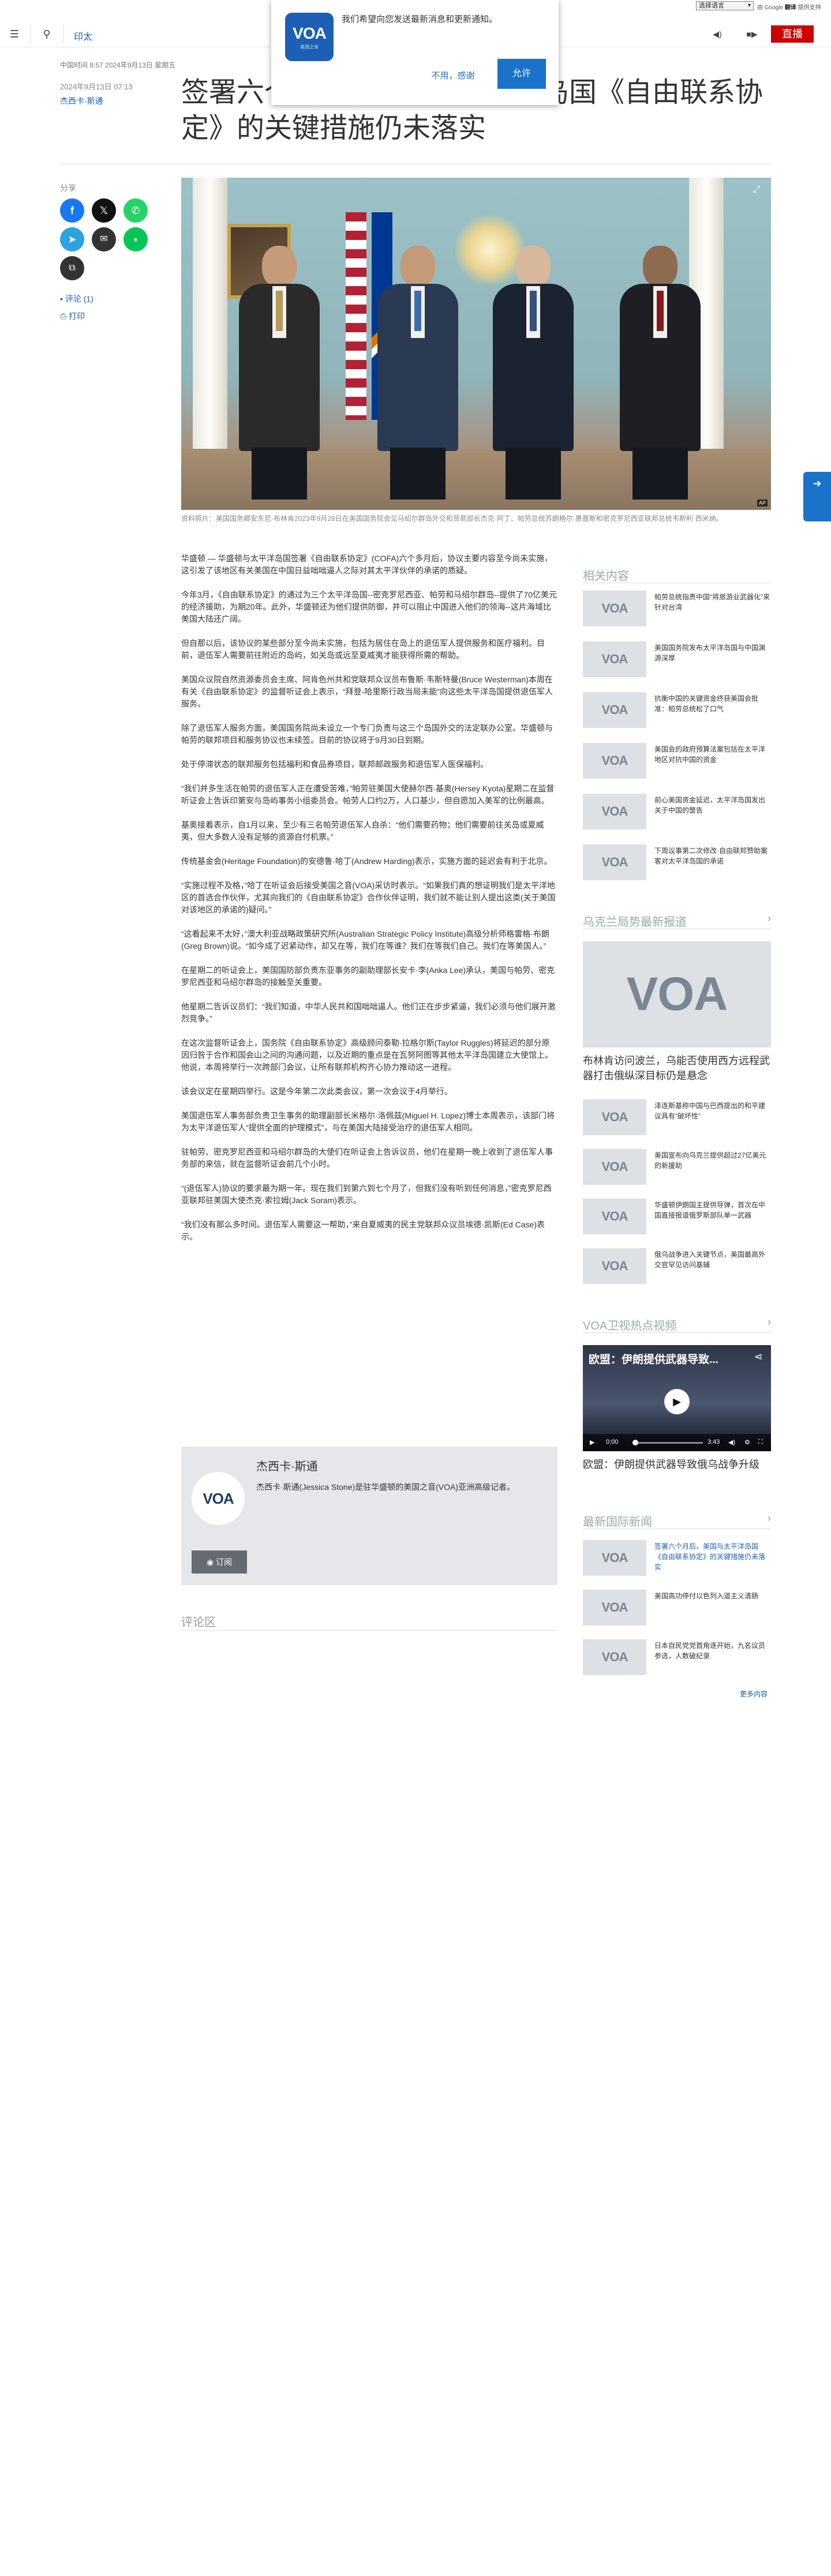 Image resolution: width=831 pixels, height=2576 pixels. I want to click on comments-heading: 评论区, so click(198, 1622).